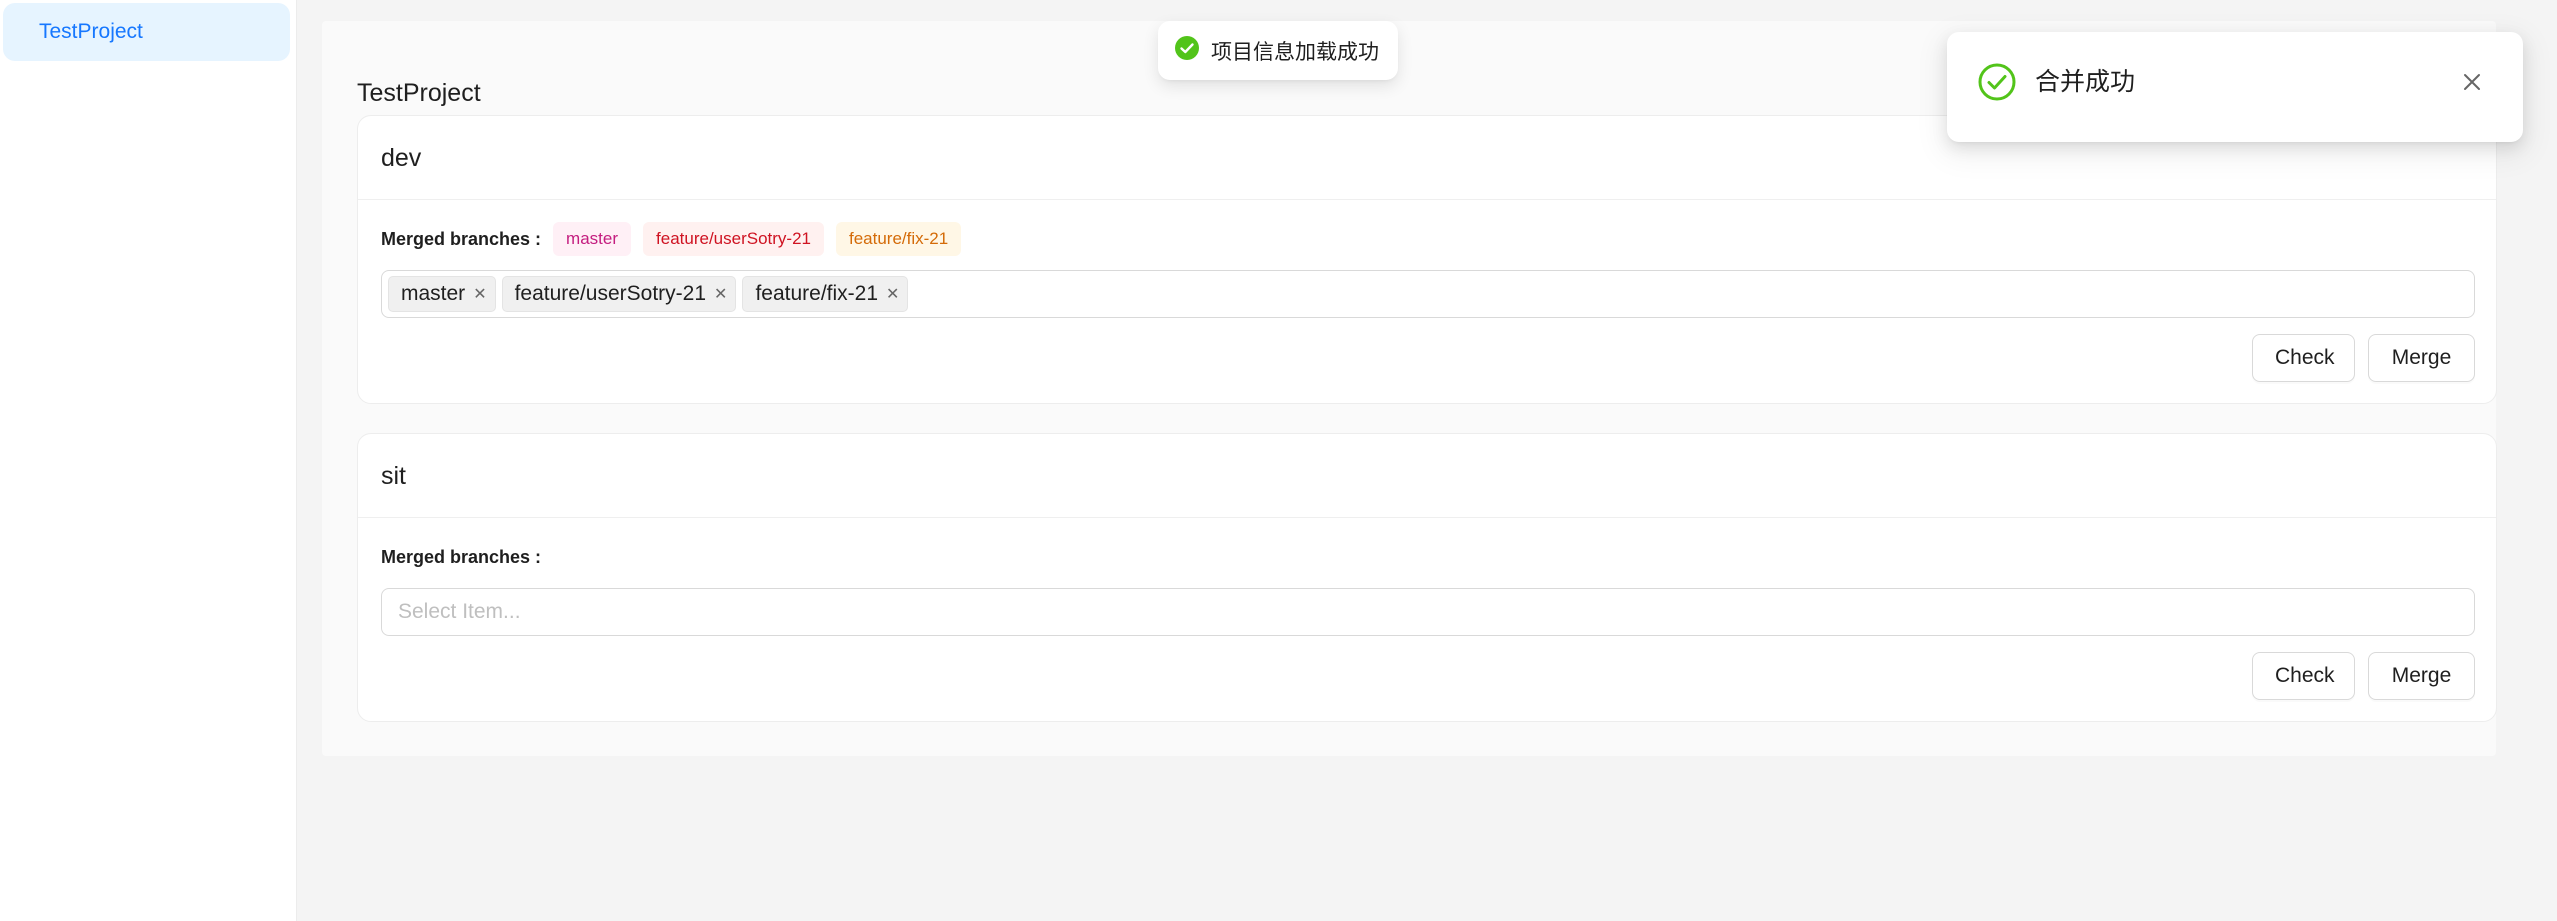 The width and height of the screenshot is (2557, 921). I want to click on selected-branch-tag: feature/userSotry-21 ✕, so click(619, 294).